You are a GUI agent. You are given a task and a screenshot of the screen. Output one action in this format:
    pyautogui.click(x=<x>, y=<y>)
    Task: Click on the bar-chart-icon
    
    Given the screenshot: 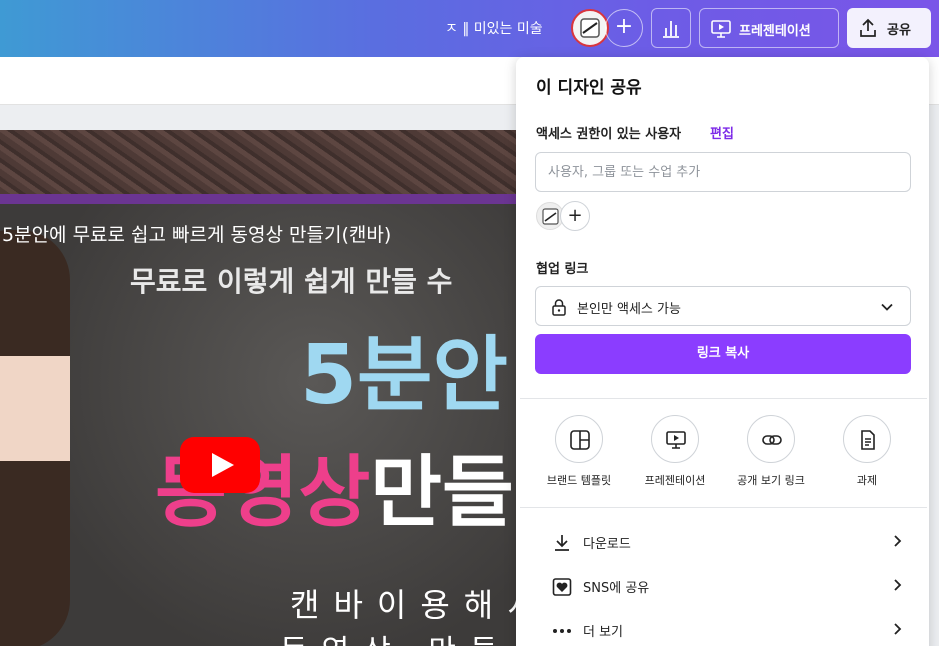 What is the action you would take?
    pyautogui.click(x=671, y=29)
    